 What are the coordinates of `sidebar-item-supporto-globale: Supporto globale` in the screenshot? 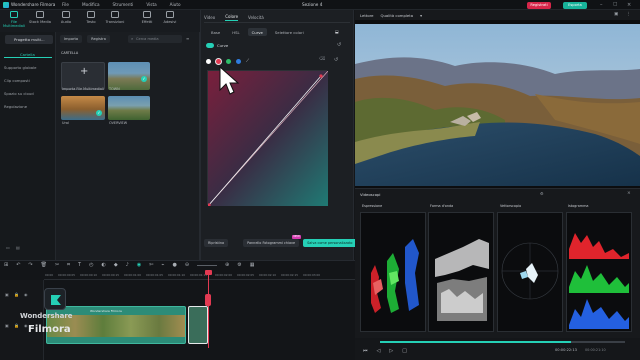 It's located at (20, 67).